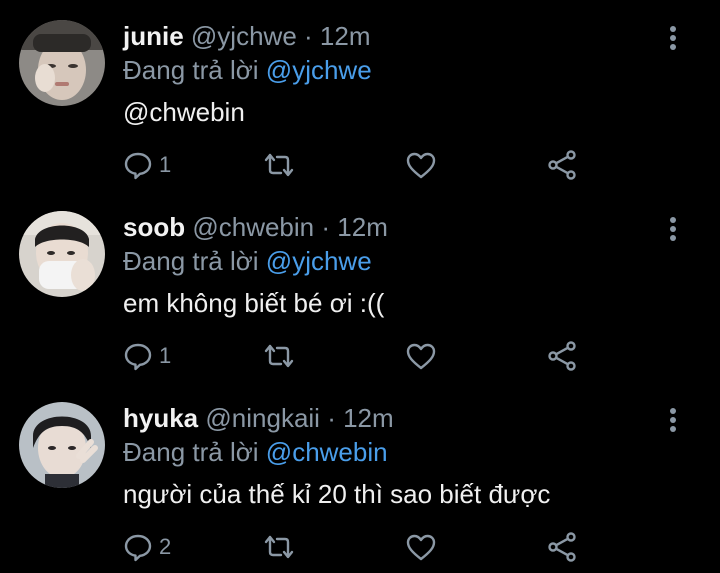 Image resolution: width=720 pixels, height=573 pixels. Describe the element at coordinates (153, 36) in the screenshot. I see `display-name: junie` at that location.